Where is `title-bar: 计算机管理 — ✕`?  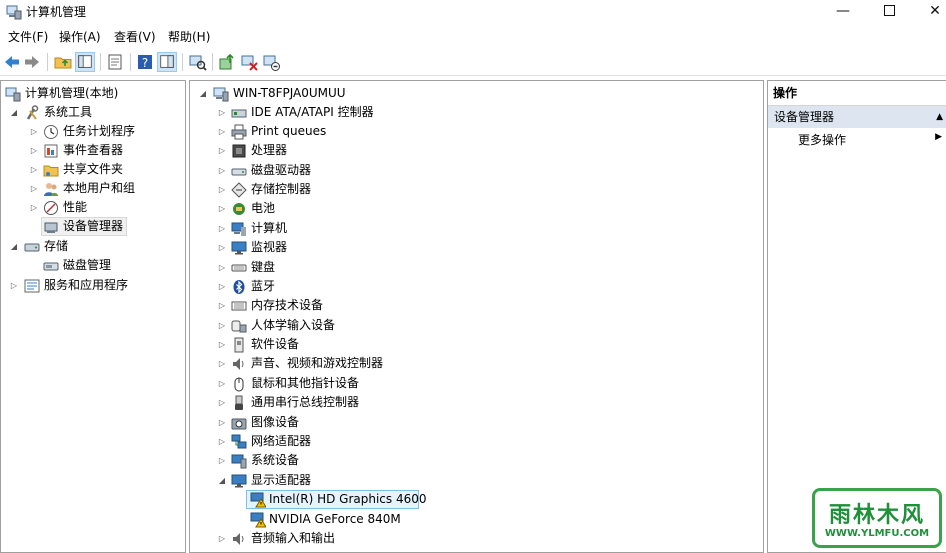 title-bar: 计算机管理 — ✕ is located at coordinates (473, 13).